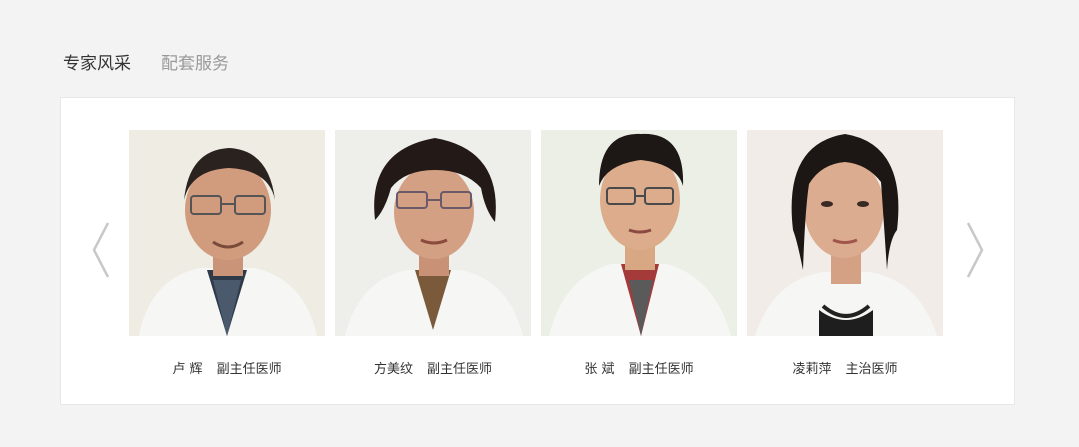  I want to click on expert-name: 卢 辉, so click(187, 369).